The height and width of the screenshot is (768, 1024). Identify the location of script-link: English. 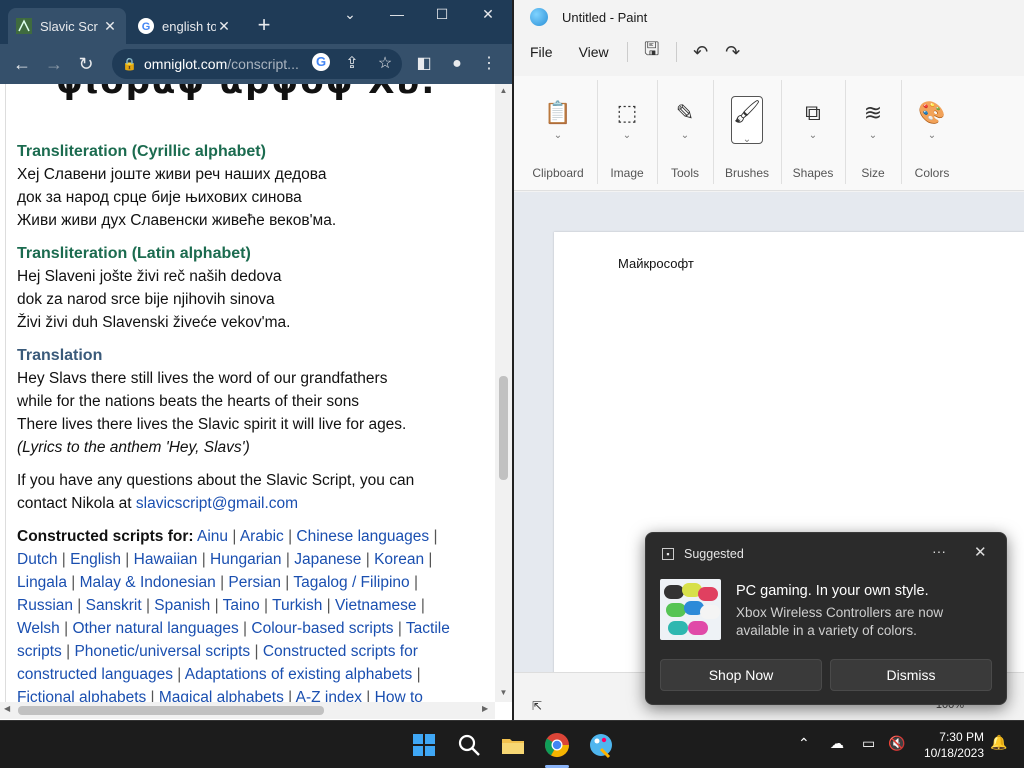
(95, 559).